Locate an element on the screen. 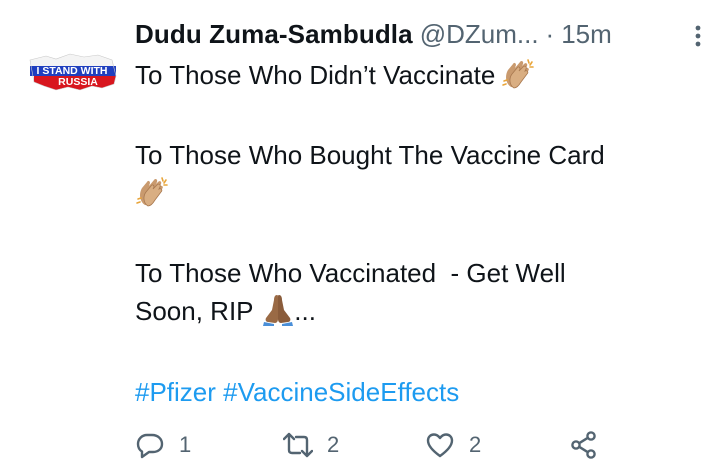 This screenshot has width=720, height=476. share-icon is located at coordinates (583, 445).